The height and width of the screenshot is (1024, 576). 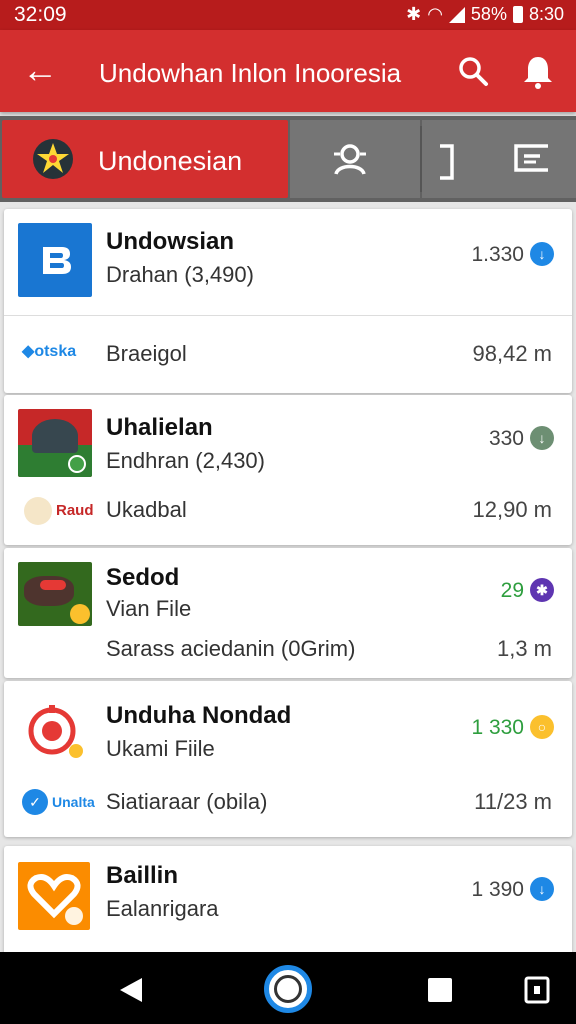 I want to click on recents-nav-icon, so click(x=440, y=990).